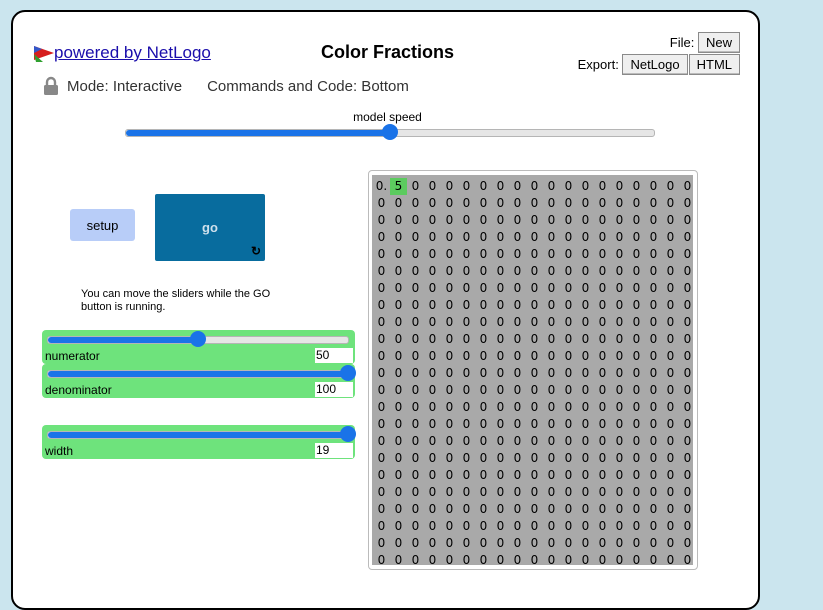 Image resolution: width=823 pixels, height=610 pixels. I want to click on width-label: width, so click(59, 451).